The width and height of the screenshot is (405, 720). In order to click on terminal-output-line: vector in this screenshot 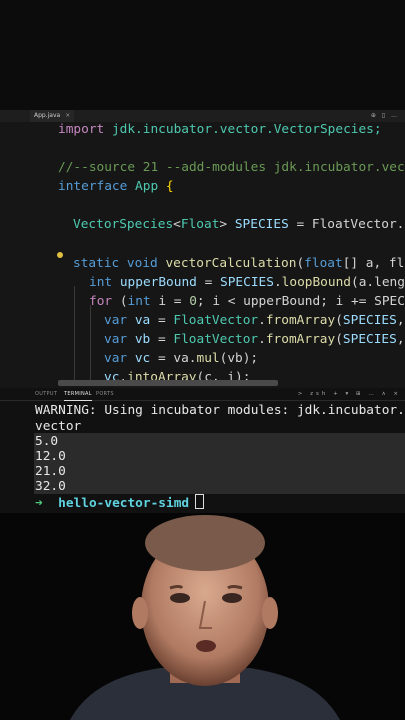, I will do `click(58, 426)`.